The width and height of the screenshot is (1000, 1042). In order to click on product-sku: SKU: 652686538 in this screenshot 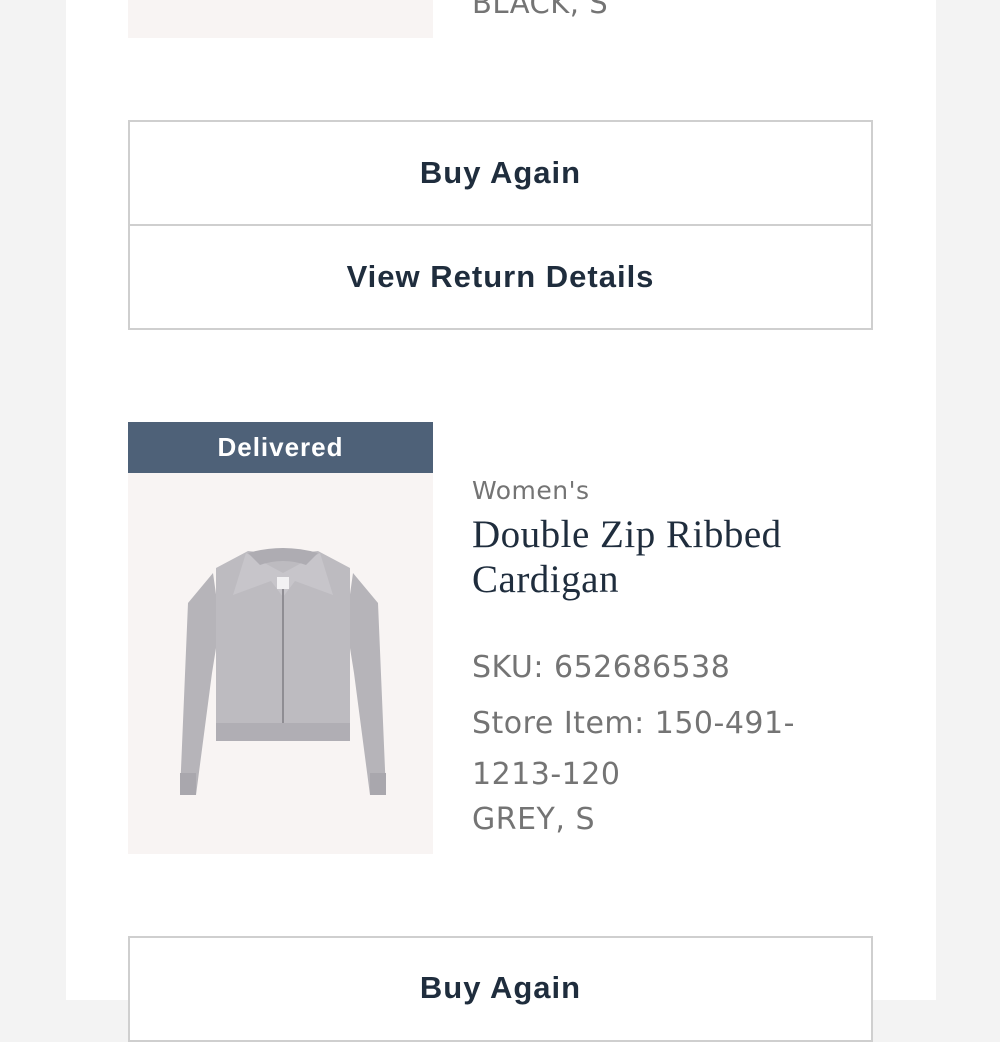, I will do `click(601, 667)`.